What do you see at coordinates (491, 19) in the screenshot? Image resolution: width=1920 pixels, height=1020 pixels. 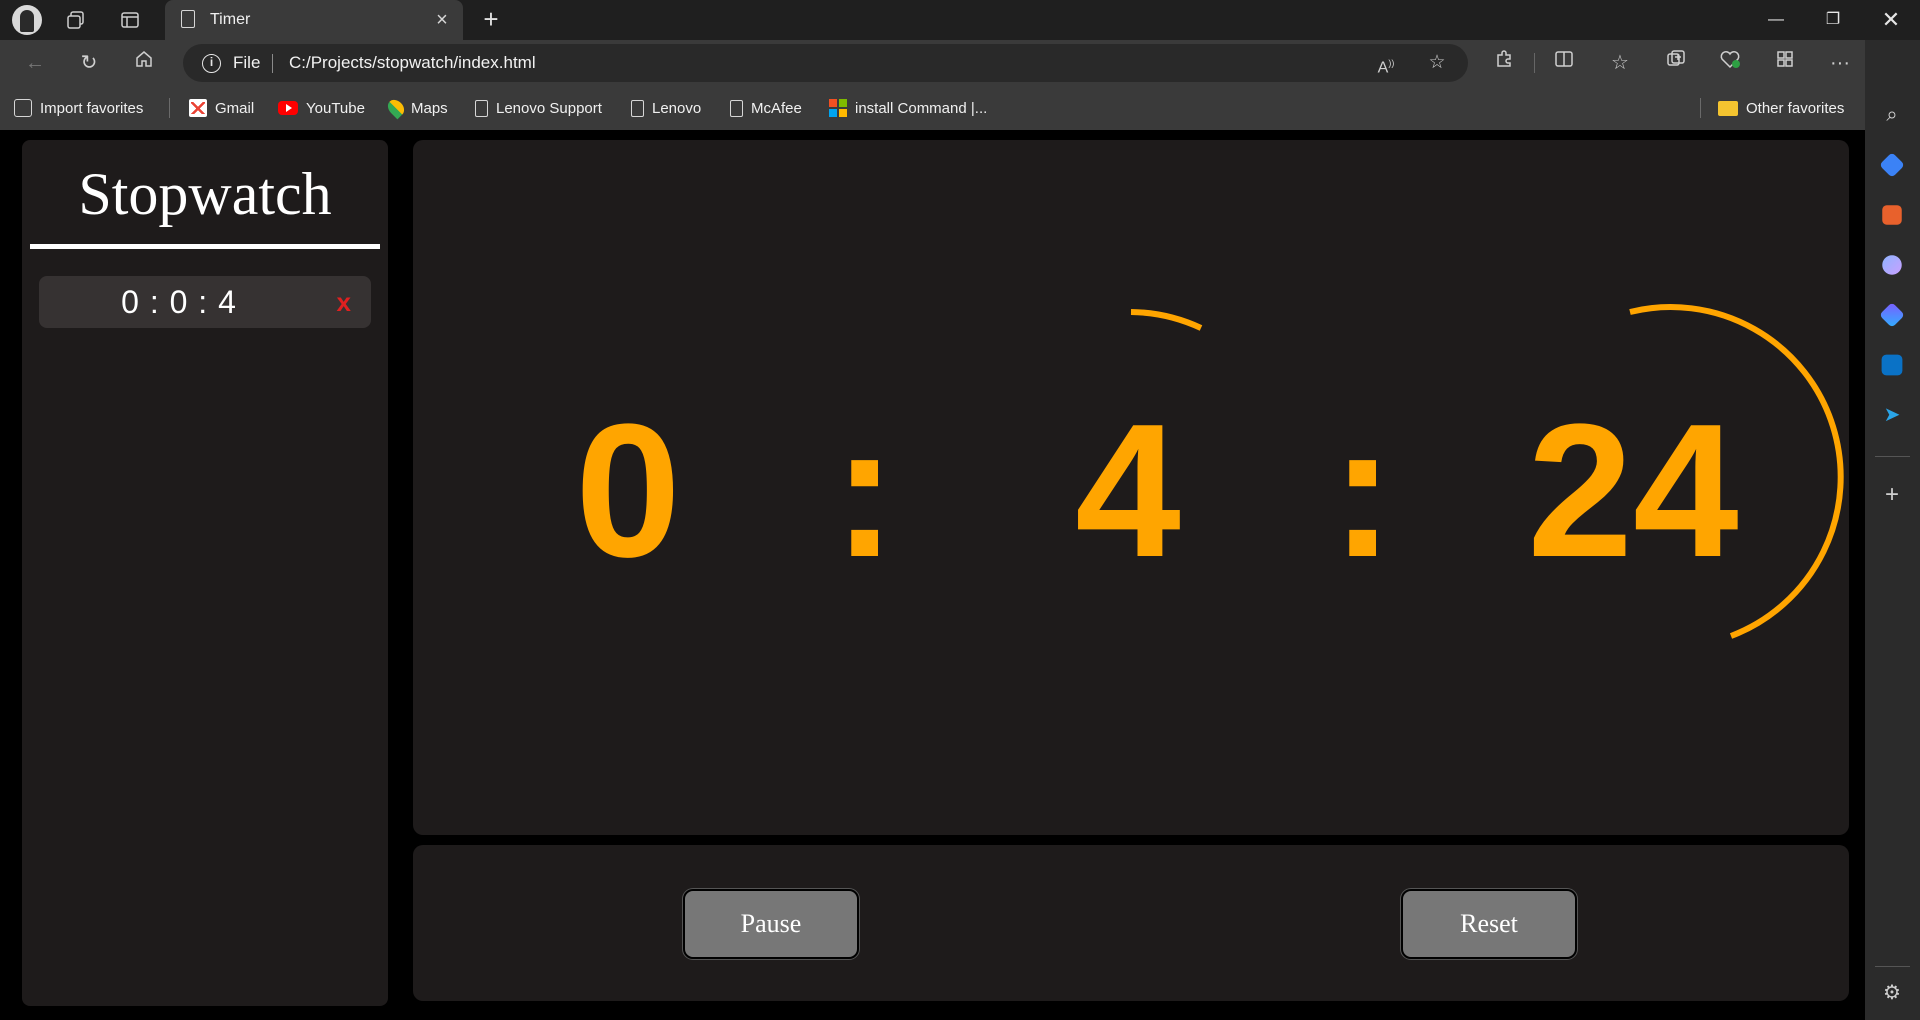 I see `new-tab-button: +` at bounding box center [491, 19].